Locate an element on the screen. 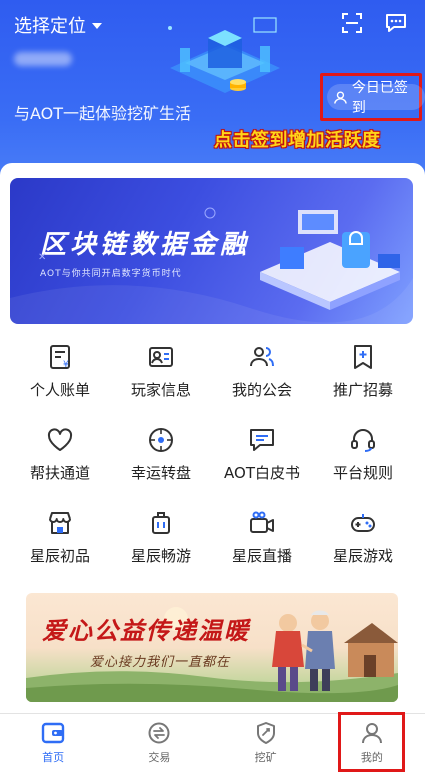 The image size is (425, 776). checkin-annotation: 点击签到增加活跃度 is located at coordinates (297, 140).